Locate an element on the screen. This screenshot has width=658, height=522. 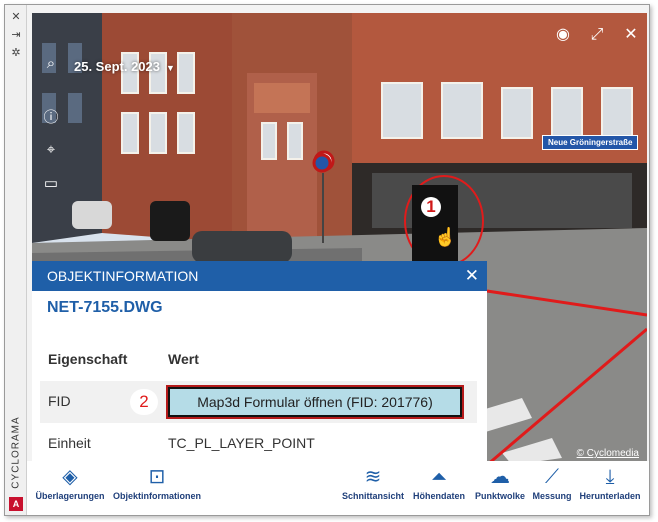
elevation-label: Höhendaten is located at coordinates (438, 496).